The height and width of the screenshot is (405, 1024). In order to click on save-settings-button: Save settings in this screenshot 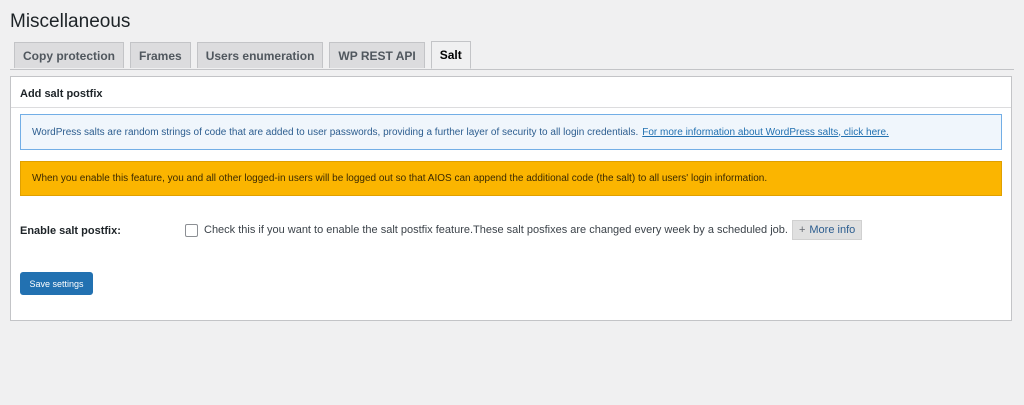, I will do `click(56, 283)`.